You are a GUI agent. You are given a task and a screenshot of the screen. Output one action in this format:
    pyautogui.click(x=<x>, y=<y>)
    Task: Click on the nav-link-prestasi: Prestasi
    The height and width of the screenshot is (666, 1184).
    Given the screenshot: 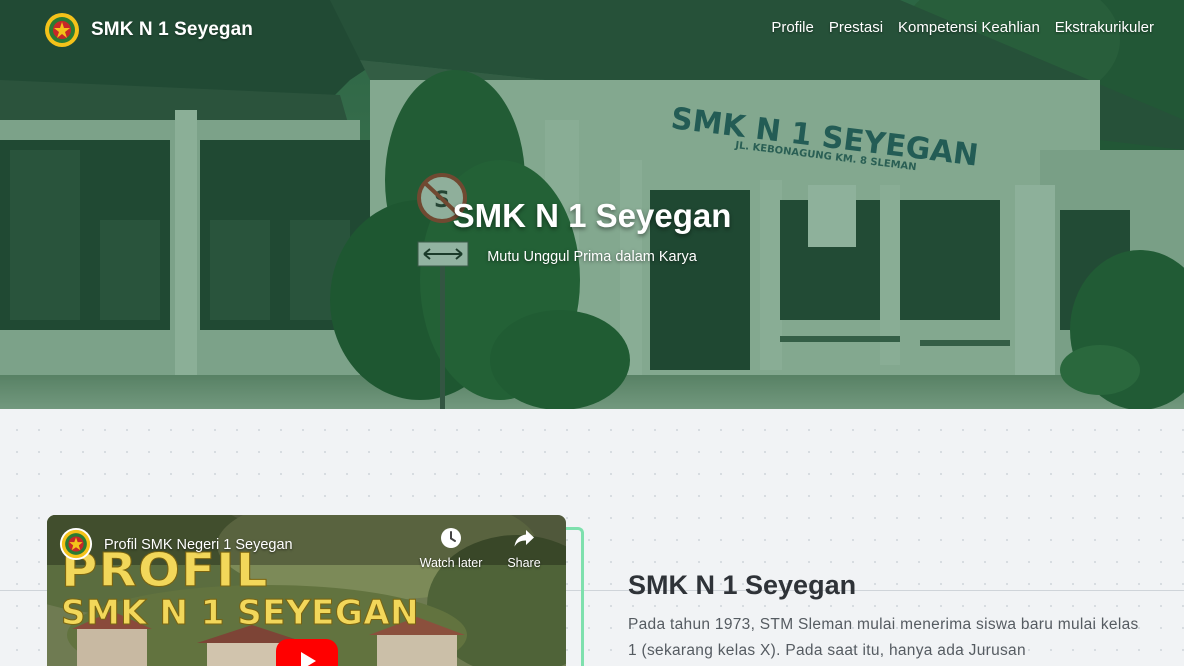 What is the action you would take?
    pyautogui.click(x=856, y=27)
    